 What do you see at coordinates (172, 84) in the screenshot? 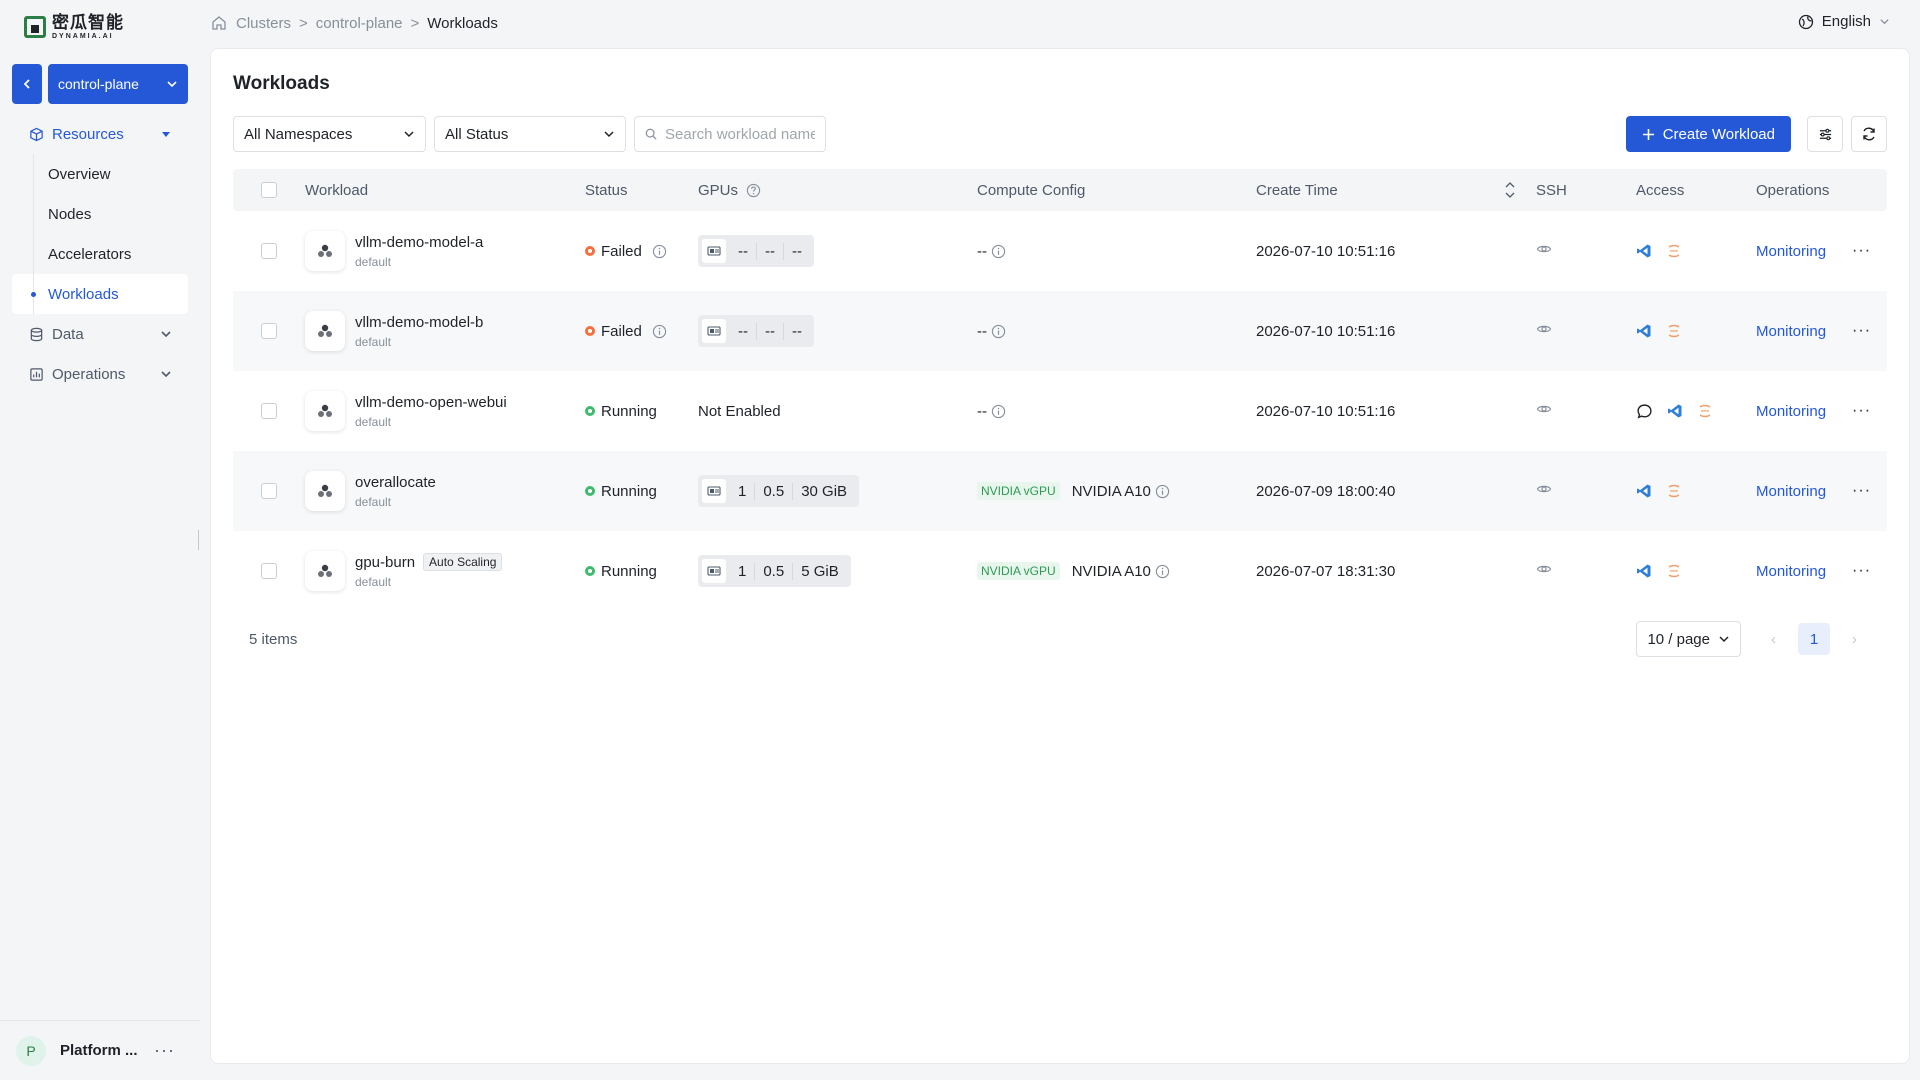
I see `chevron-down-icon` at bounding box center [172, 84].